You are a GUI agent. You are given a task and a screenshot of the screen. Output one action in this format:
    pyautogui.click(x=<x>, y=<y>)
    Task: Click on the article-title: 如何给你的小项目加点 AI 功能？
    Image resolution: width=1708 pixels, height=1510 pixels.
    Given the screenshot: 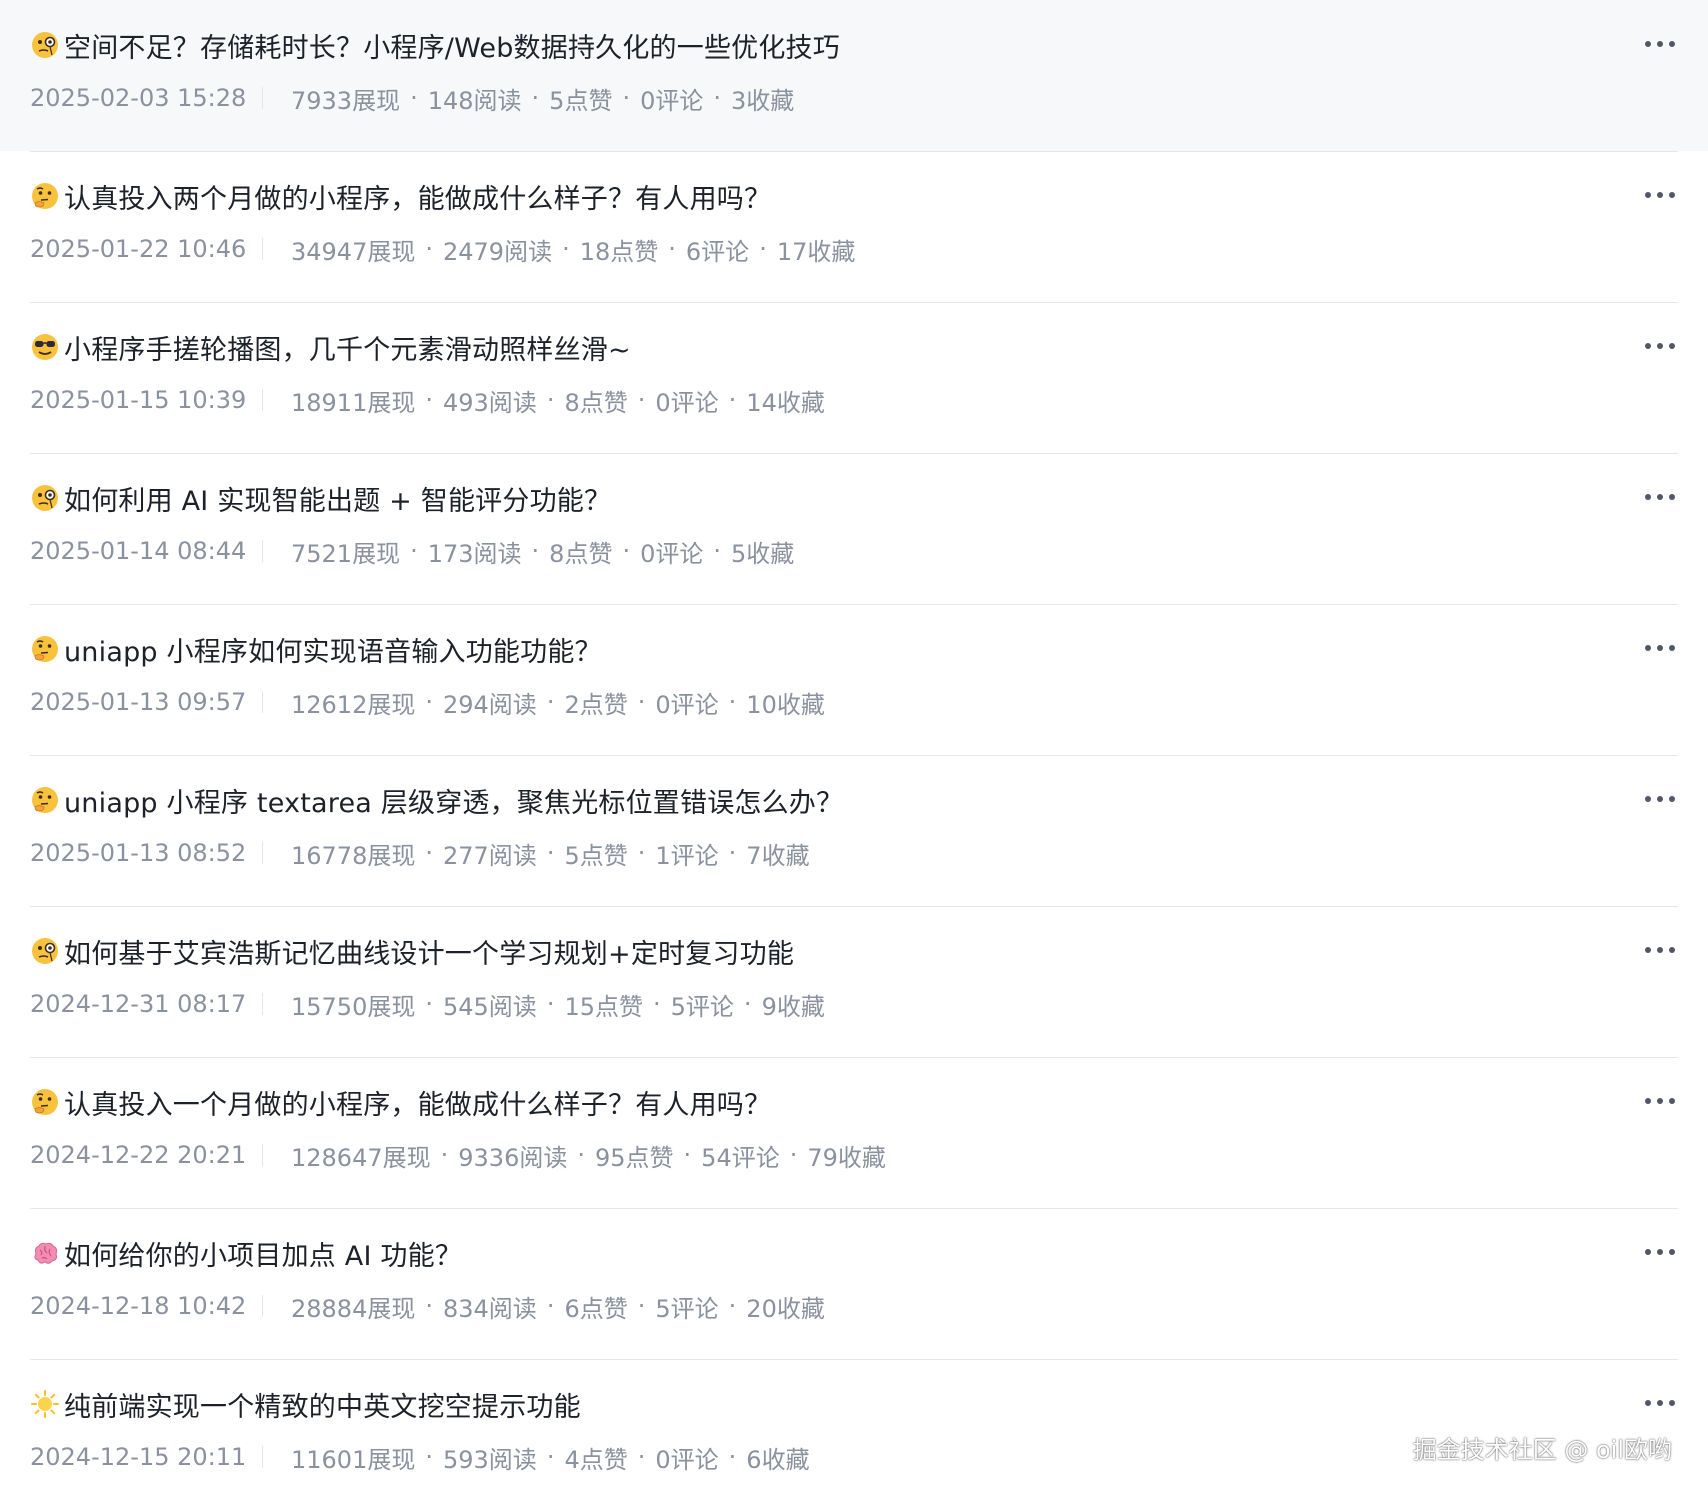 What is the action you would take?
    pyautogui.click(x=263, y=1253)
    